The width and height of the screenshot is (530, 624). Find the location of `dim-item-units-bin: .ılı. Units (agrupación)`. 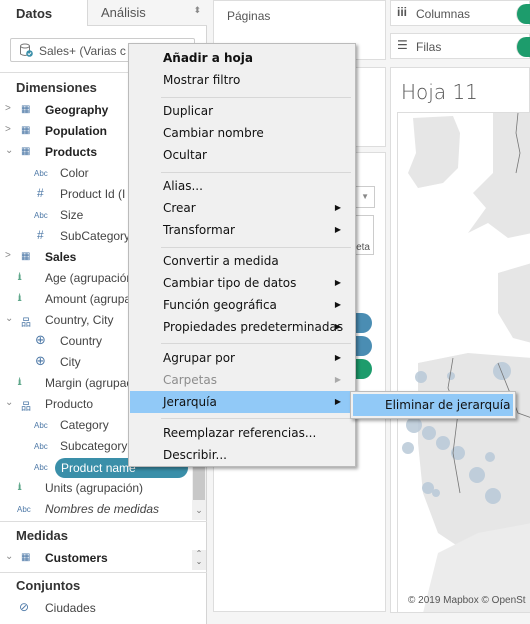

dim-item-units-bin: .ılı. Units (agrupación) is located at coordinates (96, 488).